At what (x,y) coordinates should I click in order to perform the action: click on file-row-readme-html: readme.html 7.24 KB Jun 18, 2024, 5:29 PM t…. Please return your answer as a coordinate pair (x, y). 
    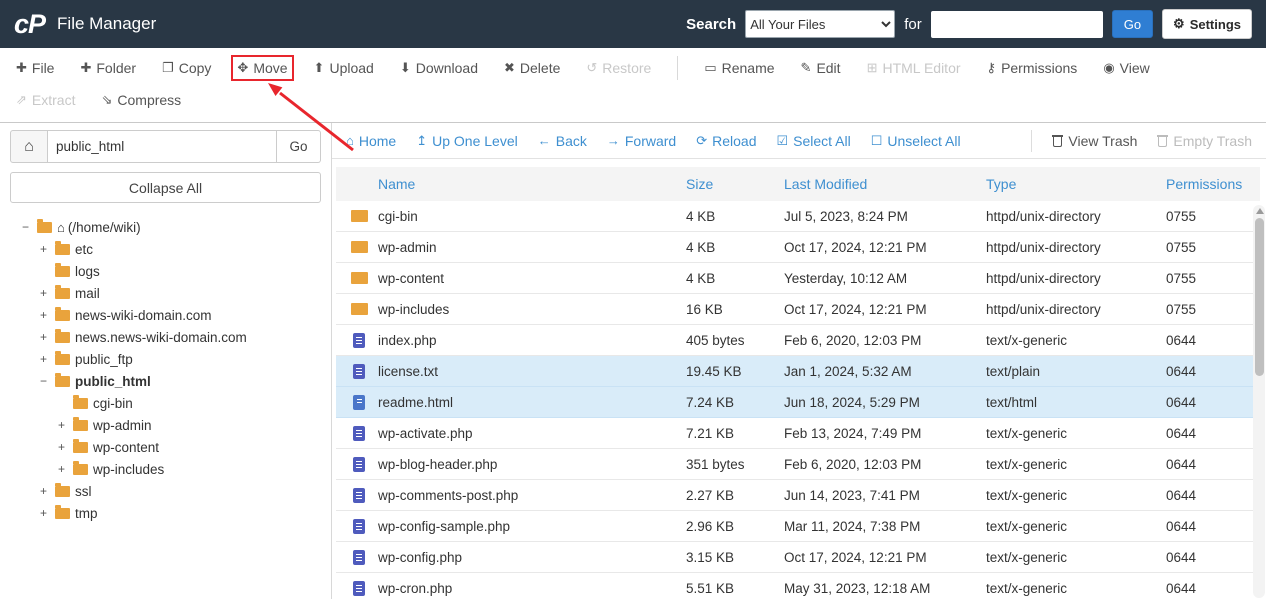
    Looking at the image, I should click on (798, 402).